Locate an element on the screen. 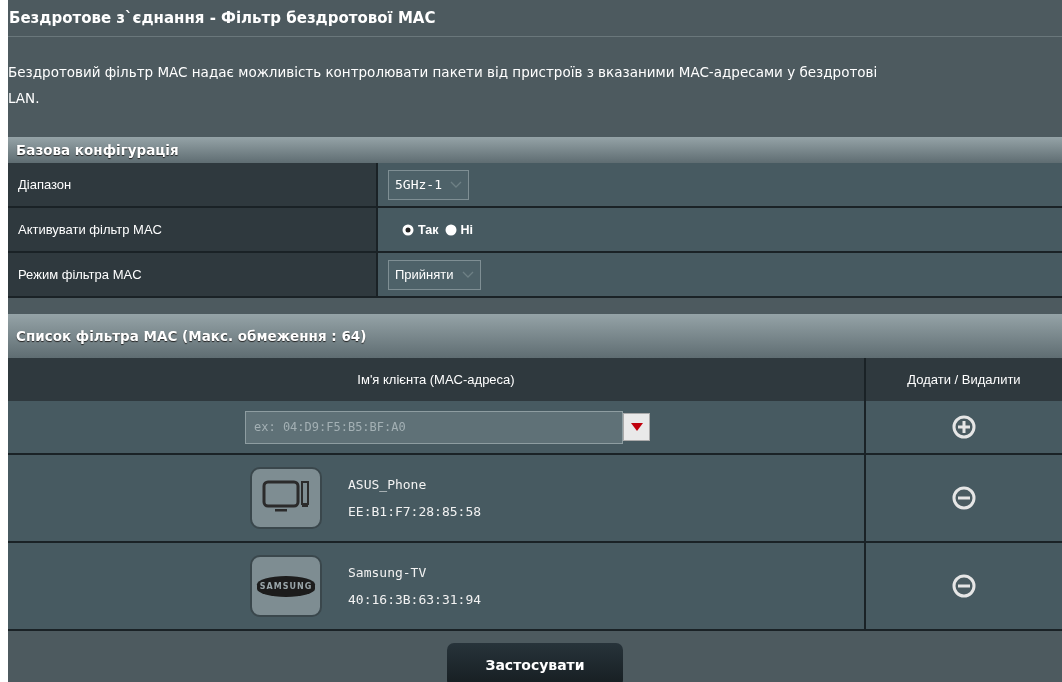  select-field: Прийняти is located at coordinates (434, 274).